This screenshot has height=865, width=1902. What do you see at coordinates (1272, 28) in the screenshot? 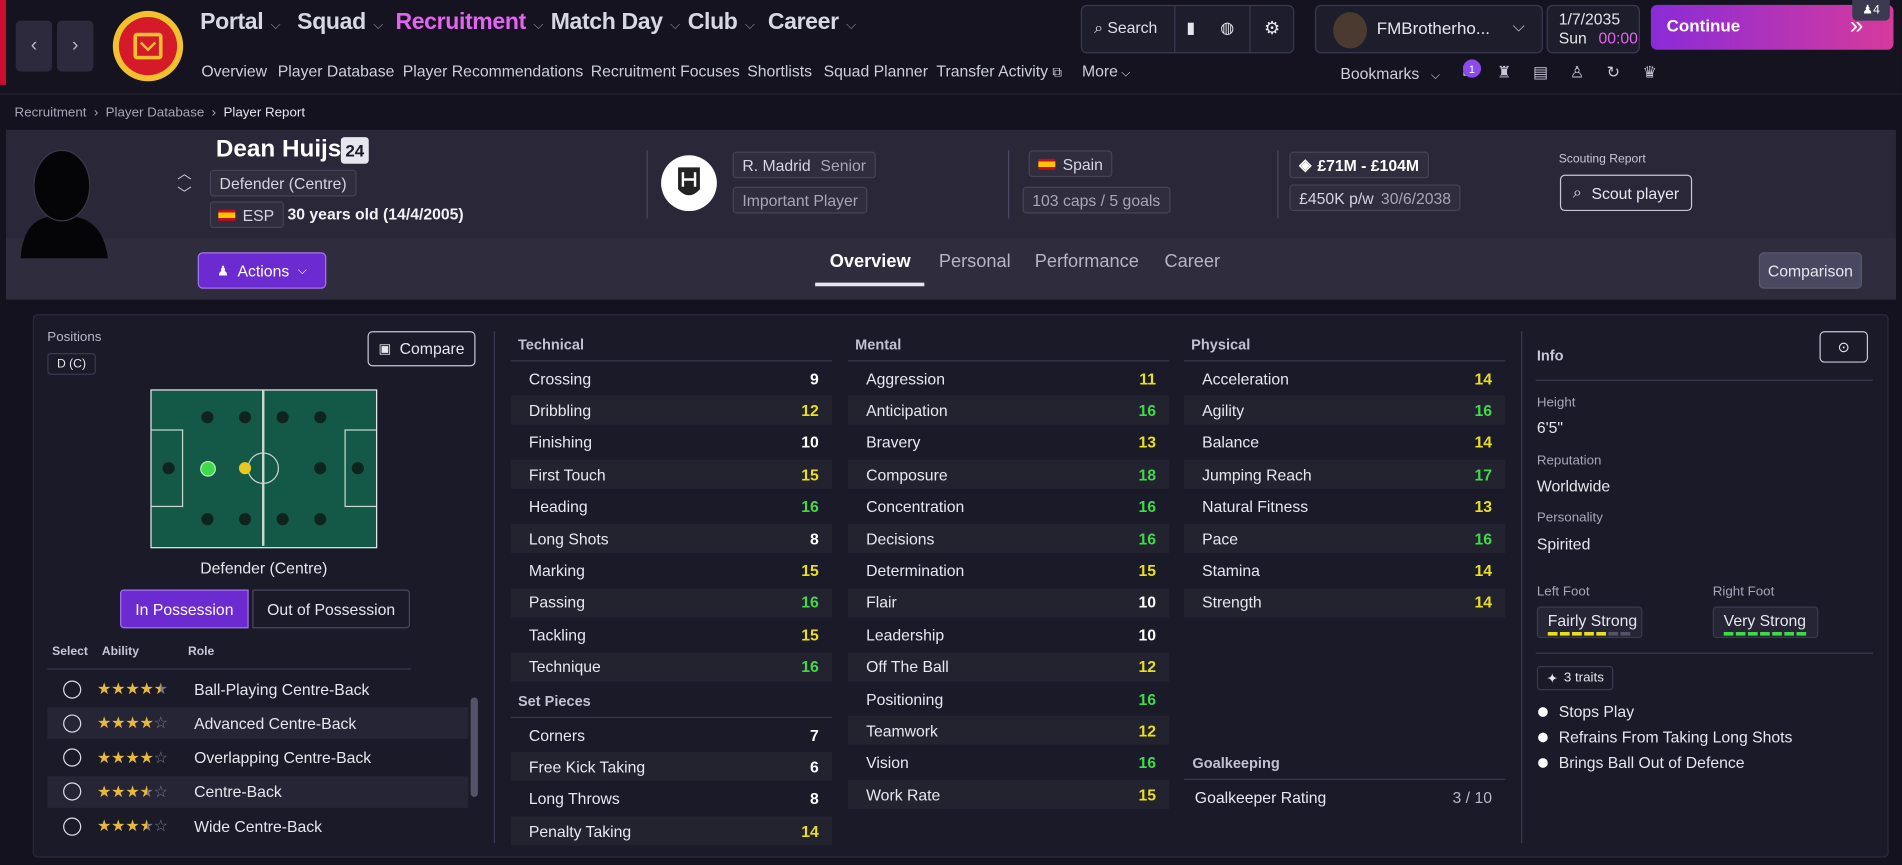
I see `gear-icon: ⚙` at bounding box center [1272, 28].